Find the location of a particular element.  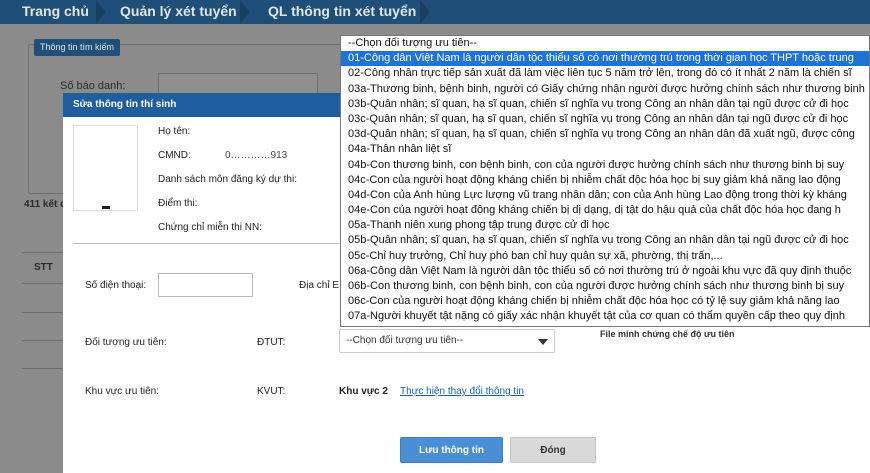

breadcrumb-admissions: Quản lý xét tuyển is located at coordinates (178, 12).